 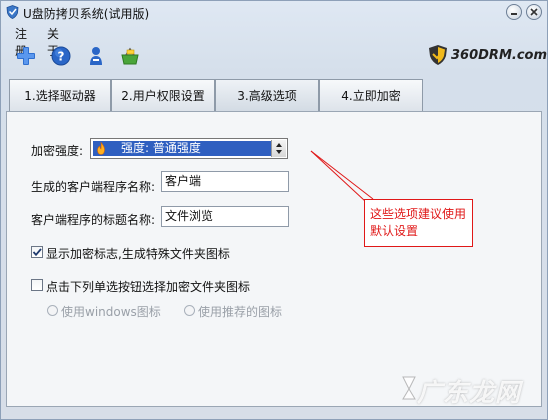 I want to click on tab-advanced-options: 3.高级选项, so click(x=267, y=95).